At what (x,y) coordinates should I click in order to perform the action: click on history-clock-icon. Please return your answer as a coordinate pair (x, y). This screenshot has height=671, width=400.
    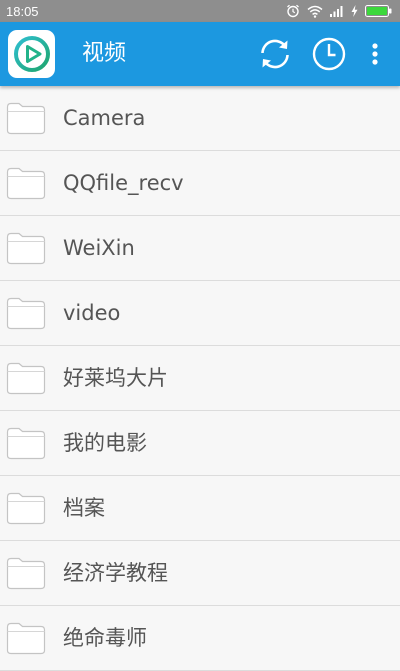
    Looking at the image, I should click on (329, 54).